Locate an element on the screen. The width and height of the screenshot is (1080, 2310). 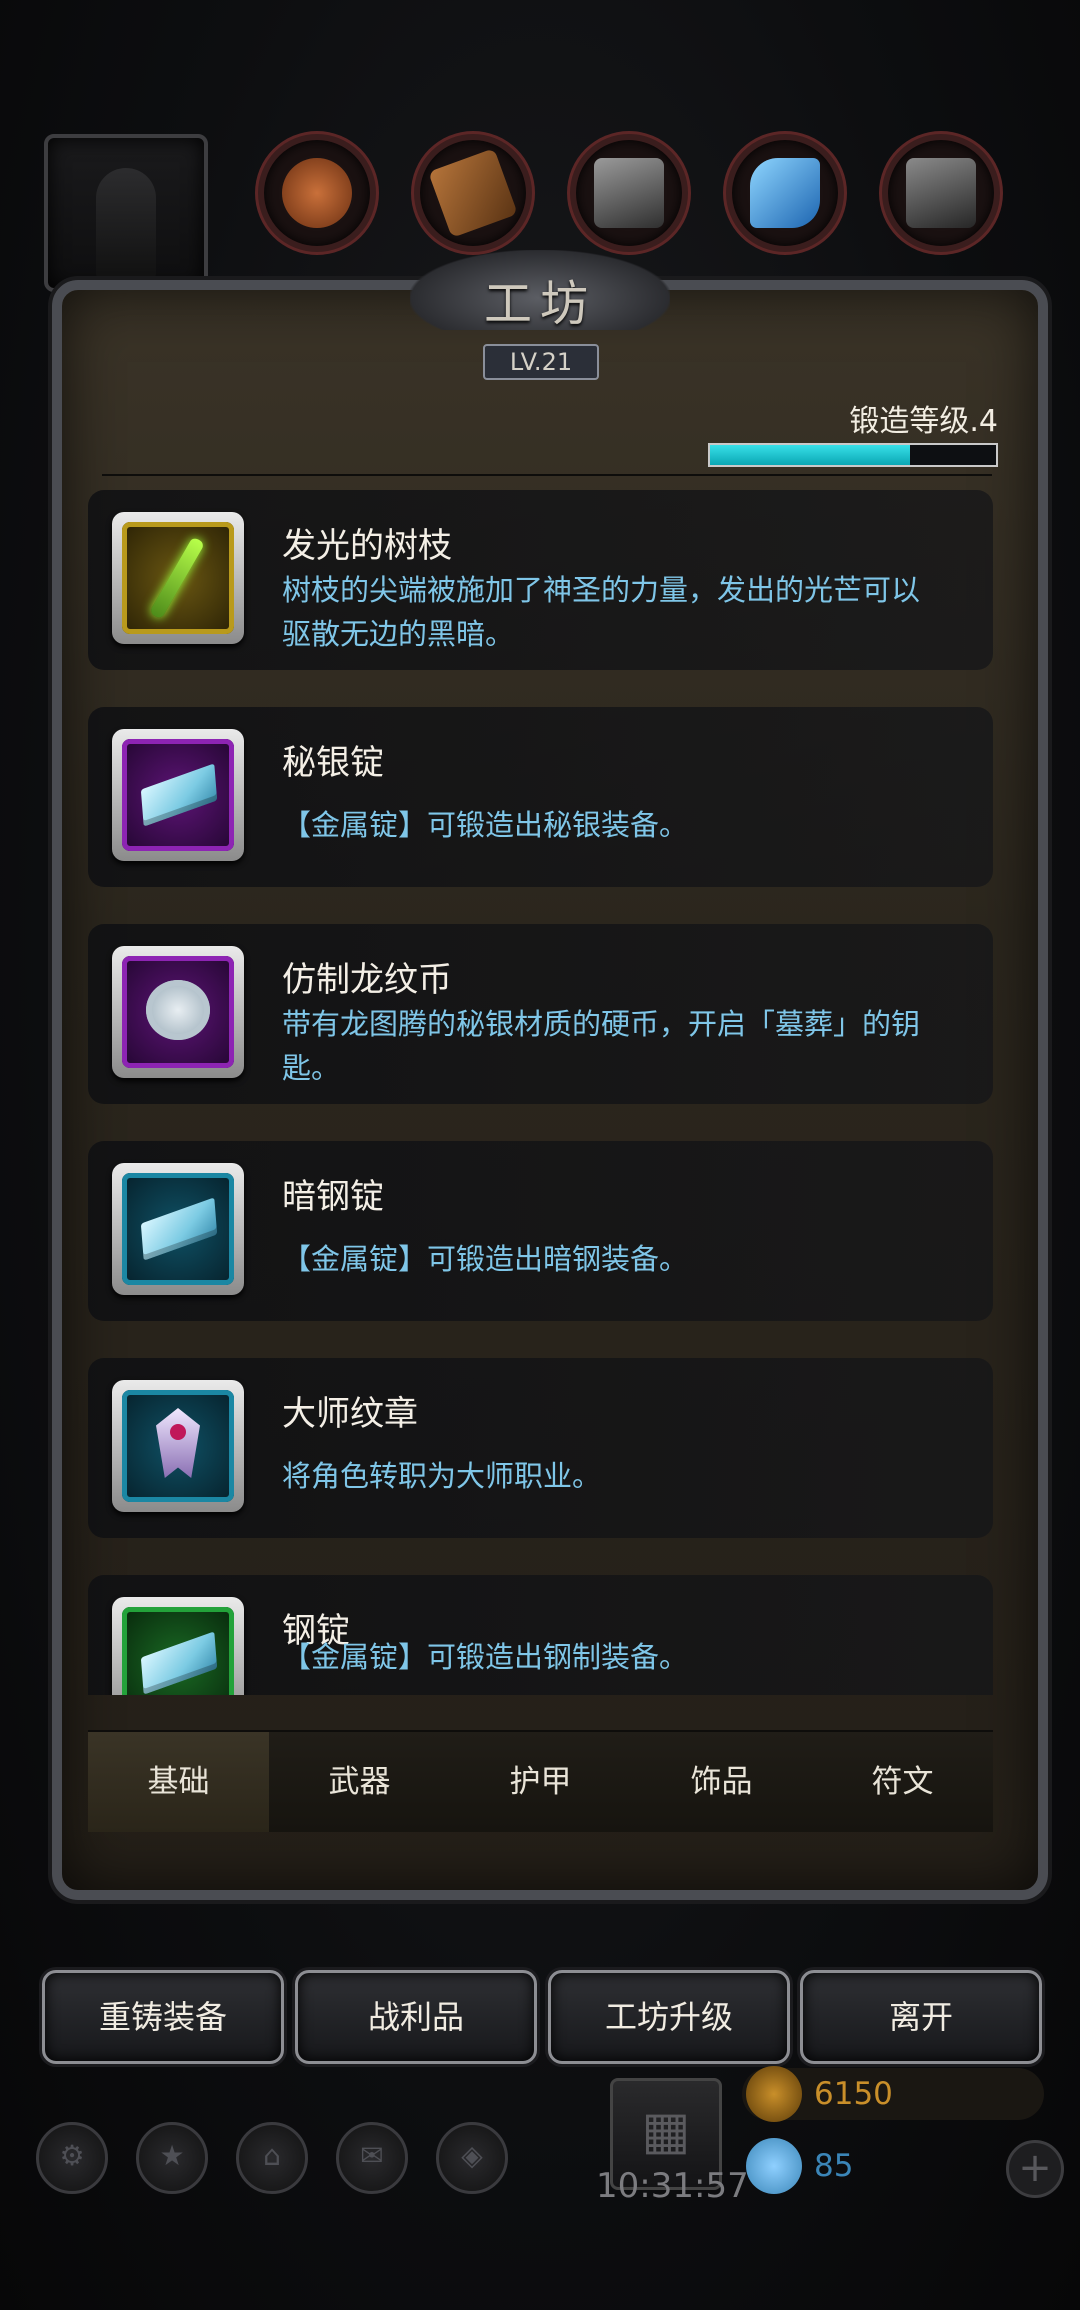
item-description: 【金属锭】可锻造出秘银装备。 is located at coordinates (485, 825).